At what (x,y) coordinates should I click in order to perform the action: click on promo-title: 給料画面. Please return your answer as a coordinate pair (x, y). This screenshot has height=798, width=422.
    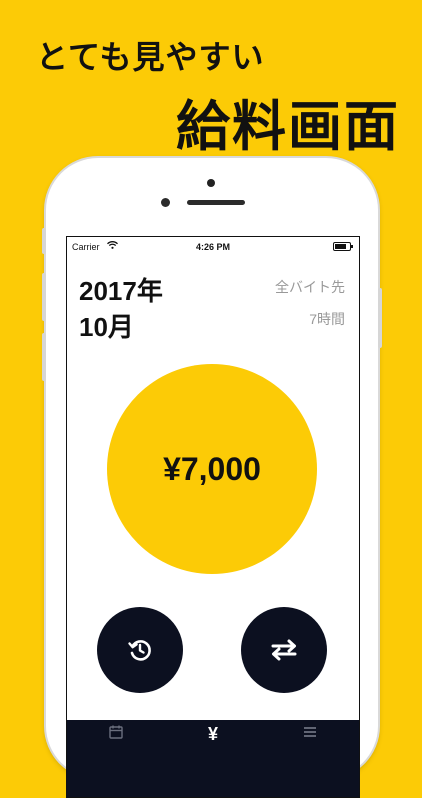
    Looking at the image, I should click on (288, 127).